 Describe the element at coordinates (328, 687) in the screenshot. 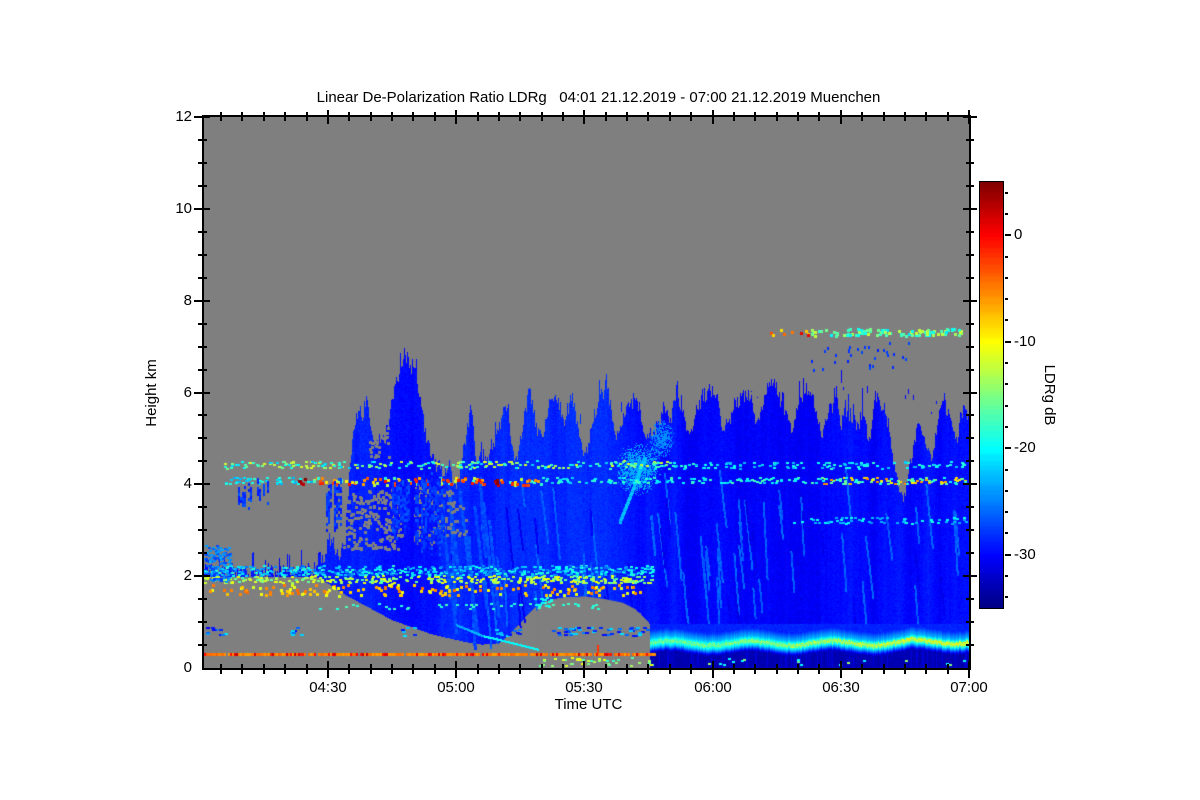

I see `x-tick-label: 04:30` at that location.